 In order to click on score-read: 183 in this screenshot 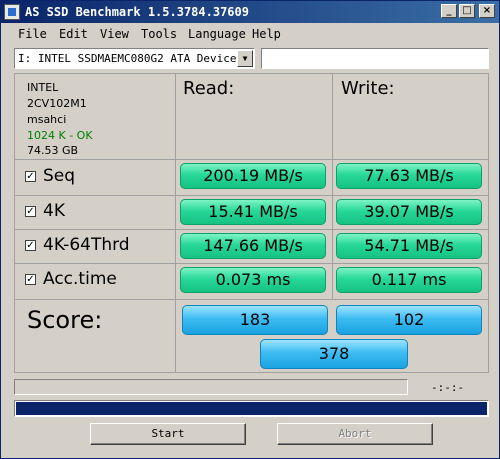, I will do `click(255, 320)`.